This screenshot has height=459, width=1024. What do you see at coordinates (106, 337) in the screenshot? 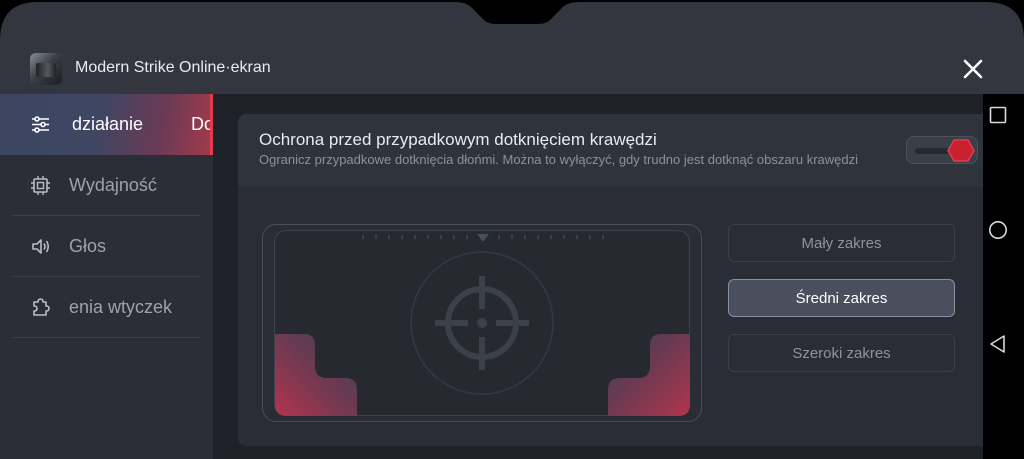
I see `divider` at bounding box center [106, 337].